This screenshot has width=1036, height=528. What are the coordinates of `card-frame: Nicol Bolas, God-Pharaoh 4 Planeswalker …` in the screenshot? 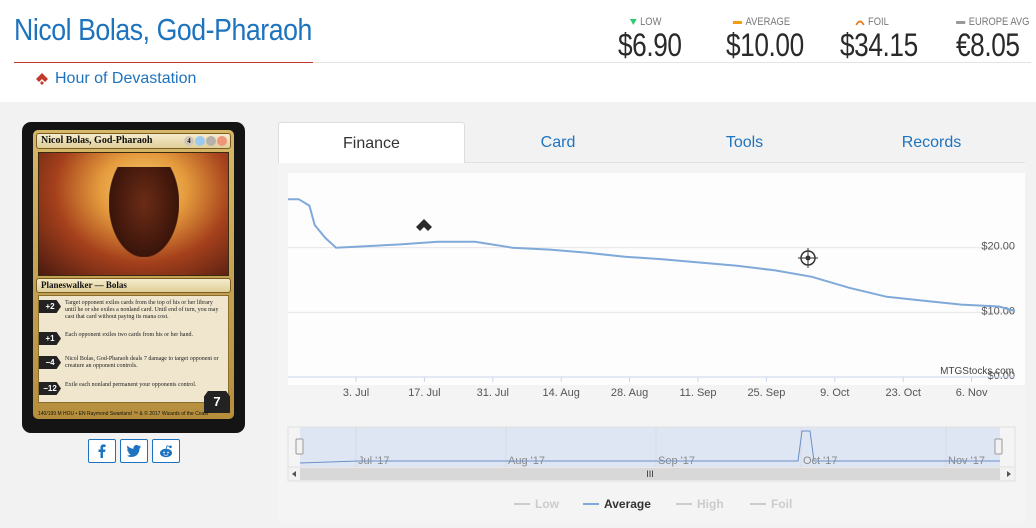 It's located at (133, 274).